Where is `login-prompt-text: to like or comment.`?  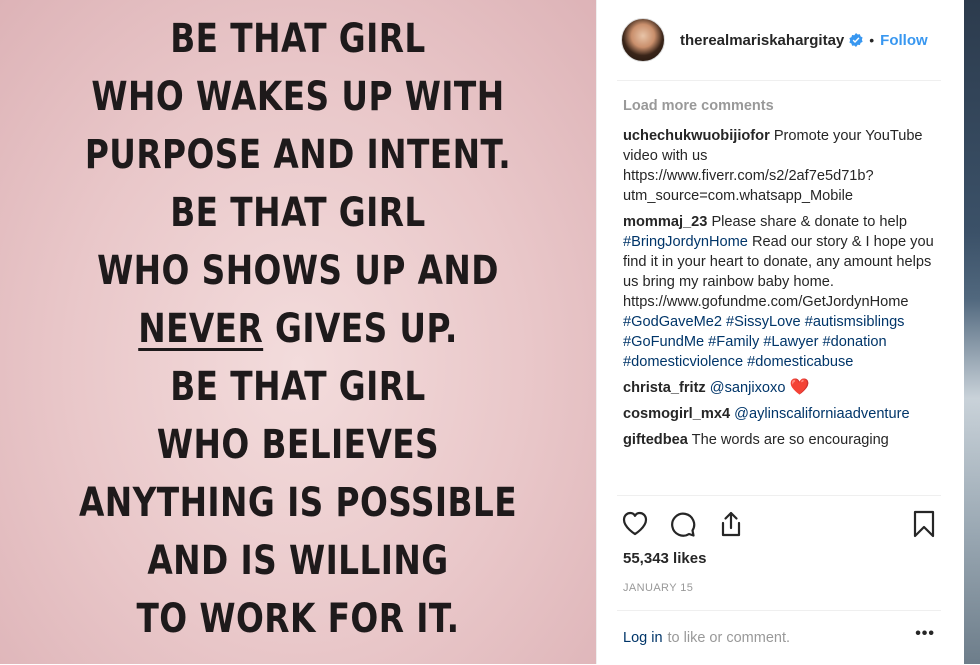 login-prompt-text: to like or comment. is located at coordinates (729, 638).